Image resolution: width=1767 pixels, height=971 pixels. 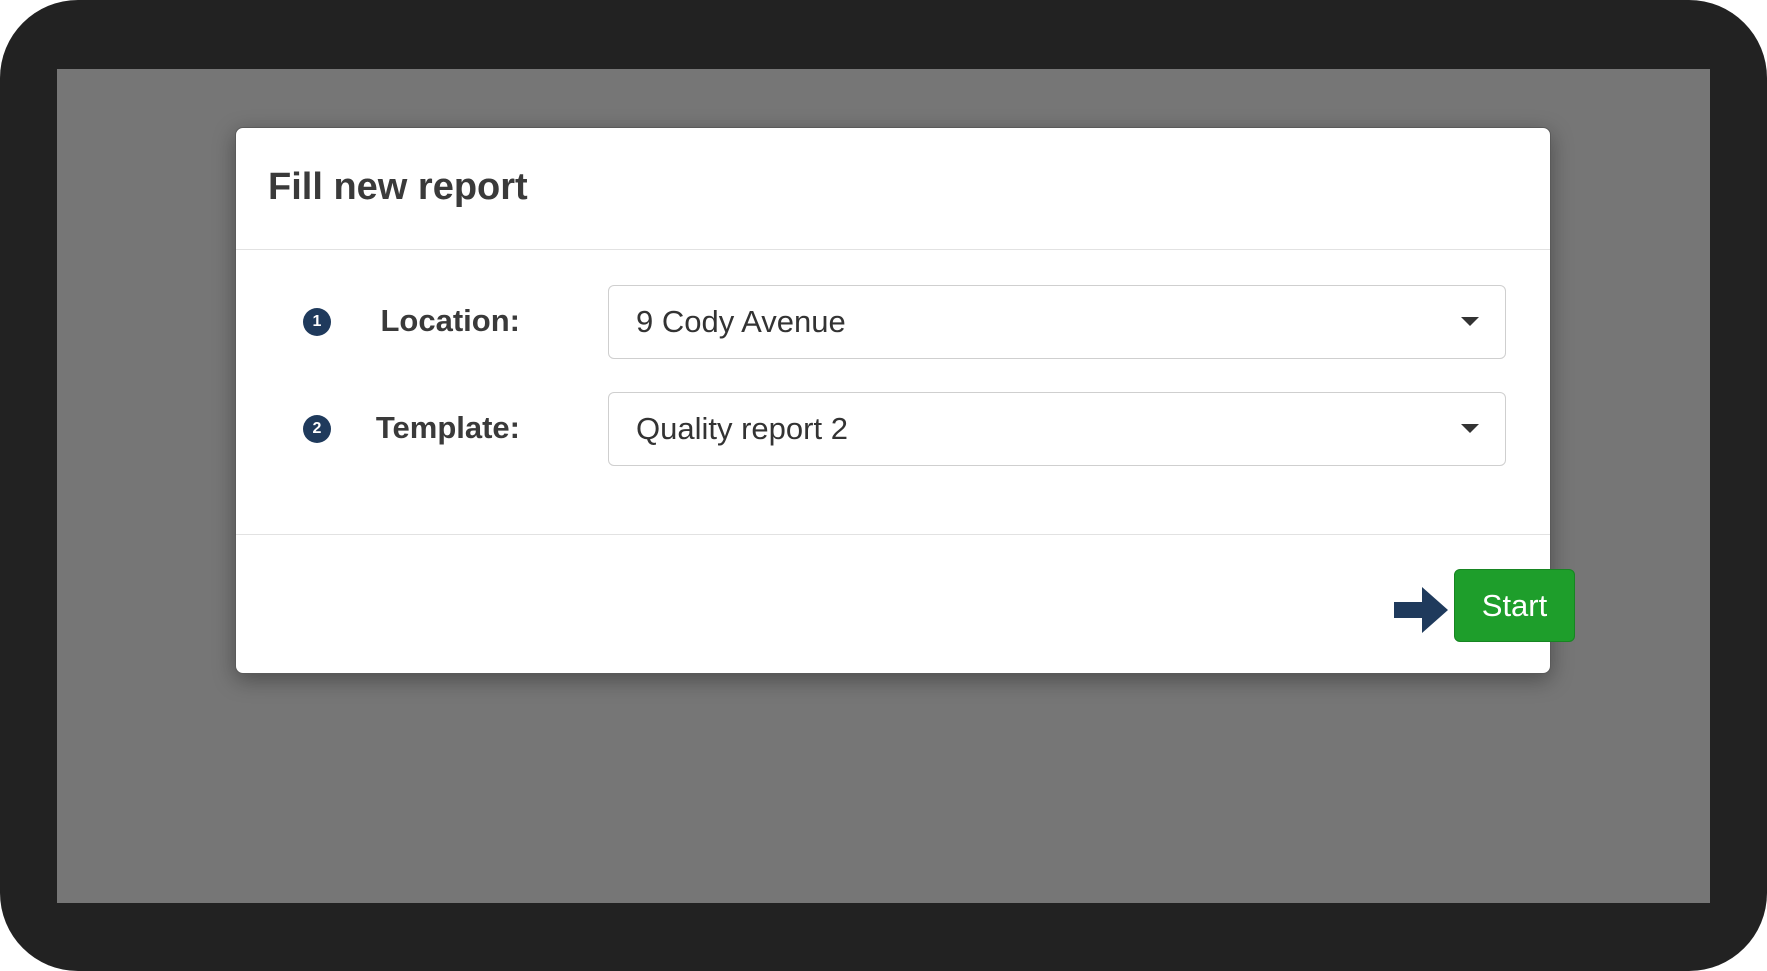 I want to click on location-row: 1 Location: 9 Cody Avenue, so click(x=893, y=322).